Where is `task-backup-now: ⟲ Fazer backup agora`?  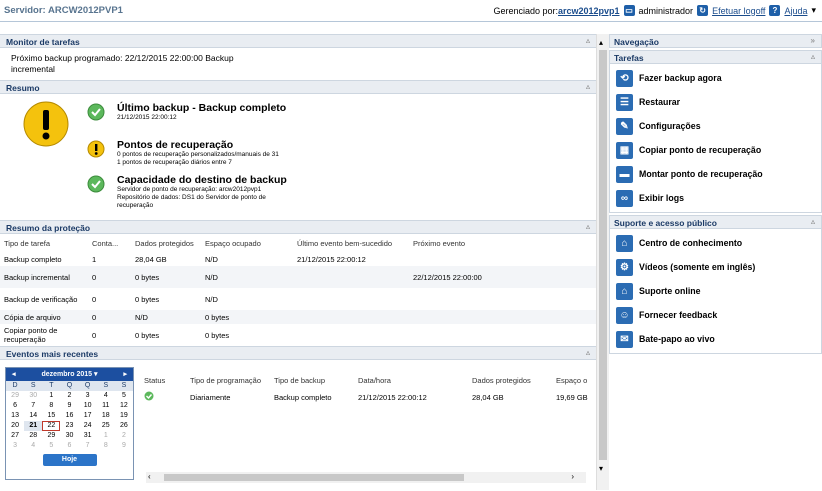 task-backup-now: ⟲ Fazer backup agora is located at coordinates (715, 78).